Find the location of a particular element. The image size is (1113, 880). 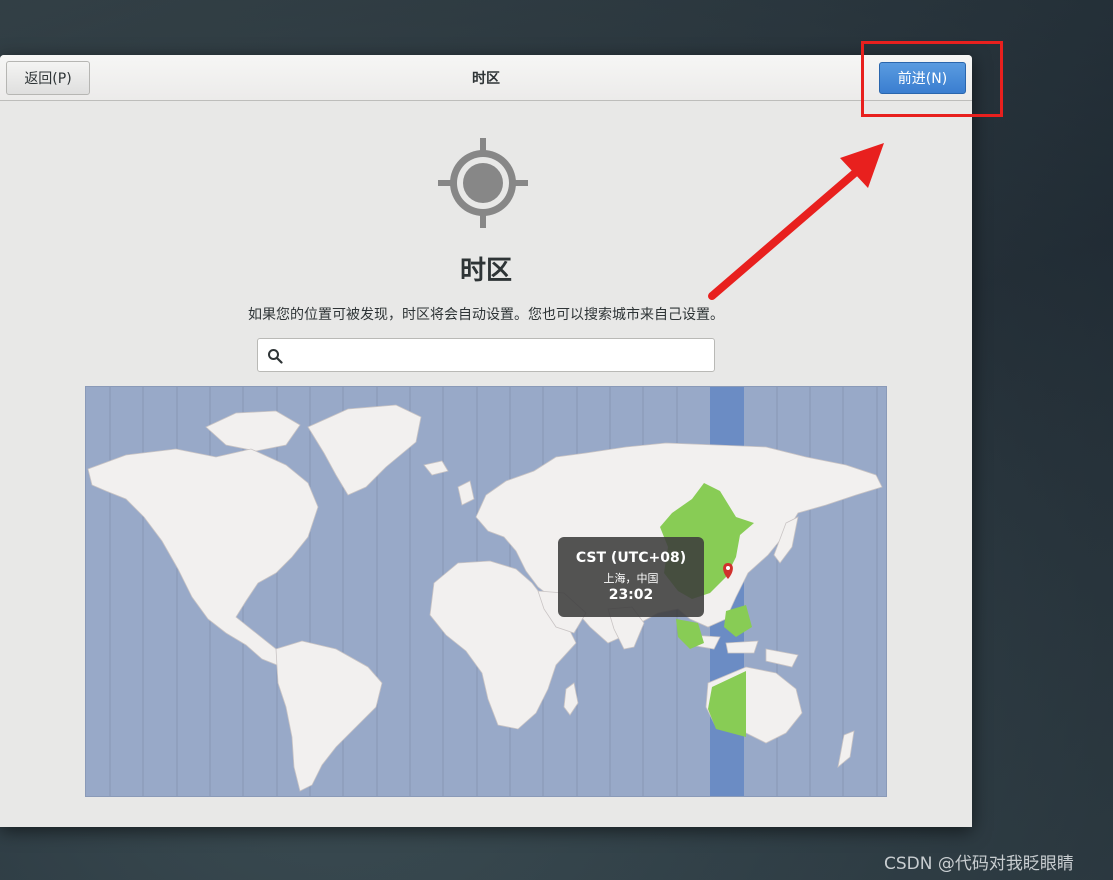

annotation-highlight-box is located at coordinates (932, 79).